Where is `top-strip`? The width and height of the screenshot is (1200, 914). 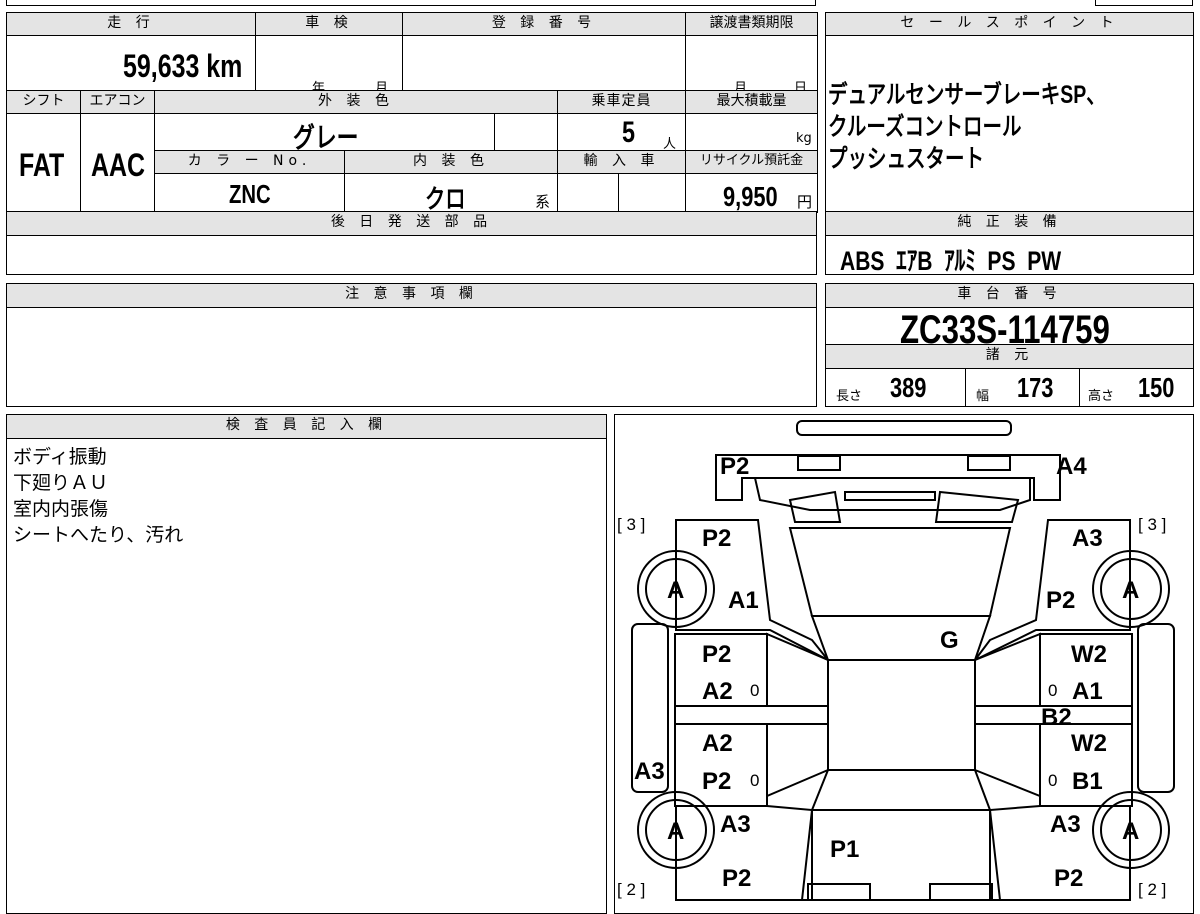 top-strip is located at coordinates (411, 3).